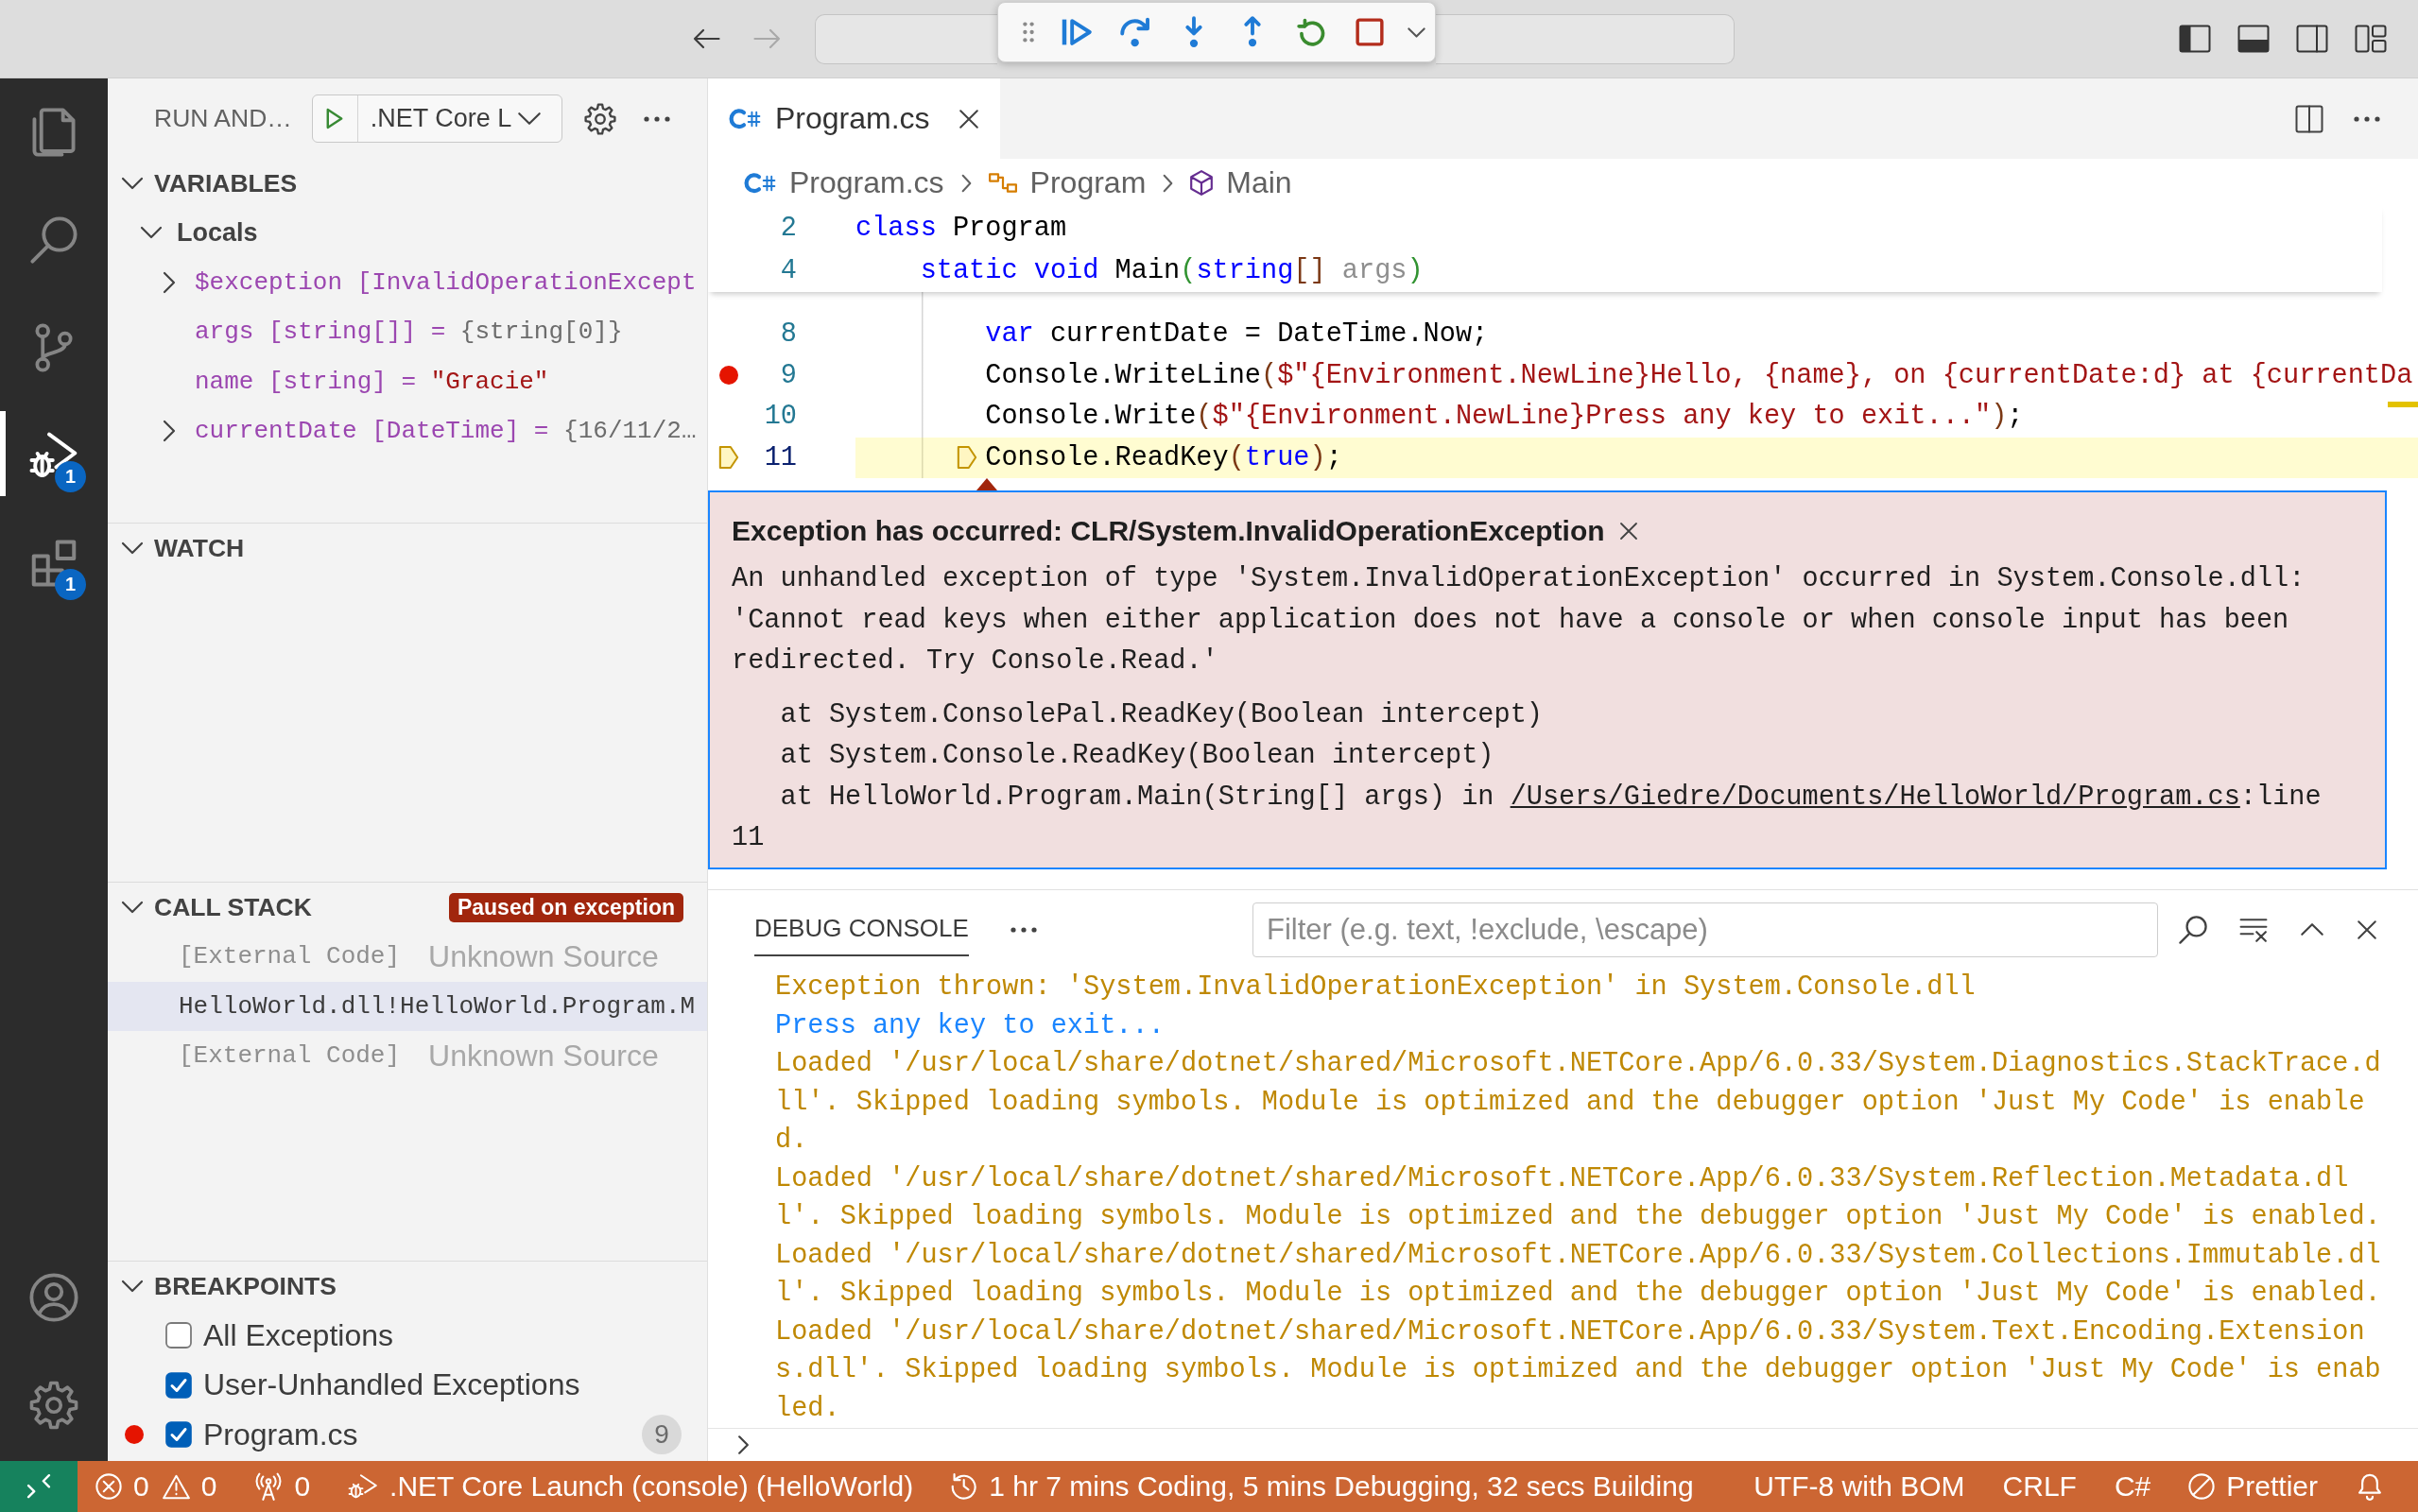  Describe the element at coordinates (446, 282) in the screenshot. I see `variable-entry: $exception [InvalidOperationExcept` at that location.